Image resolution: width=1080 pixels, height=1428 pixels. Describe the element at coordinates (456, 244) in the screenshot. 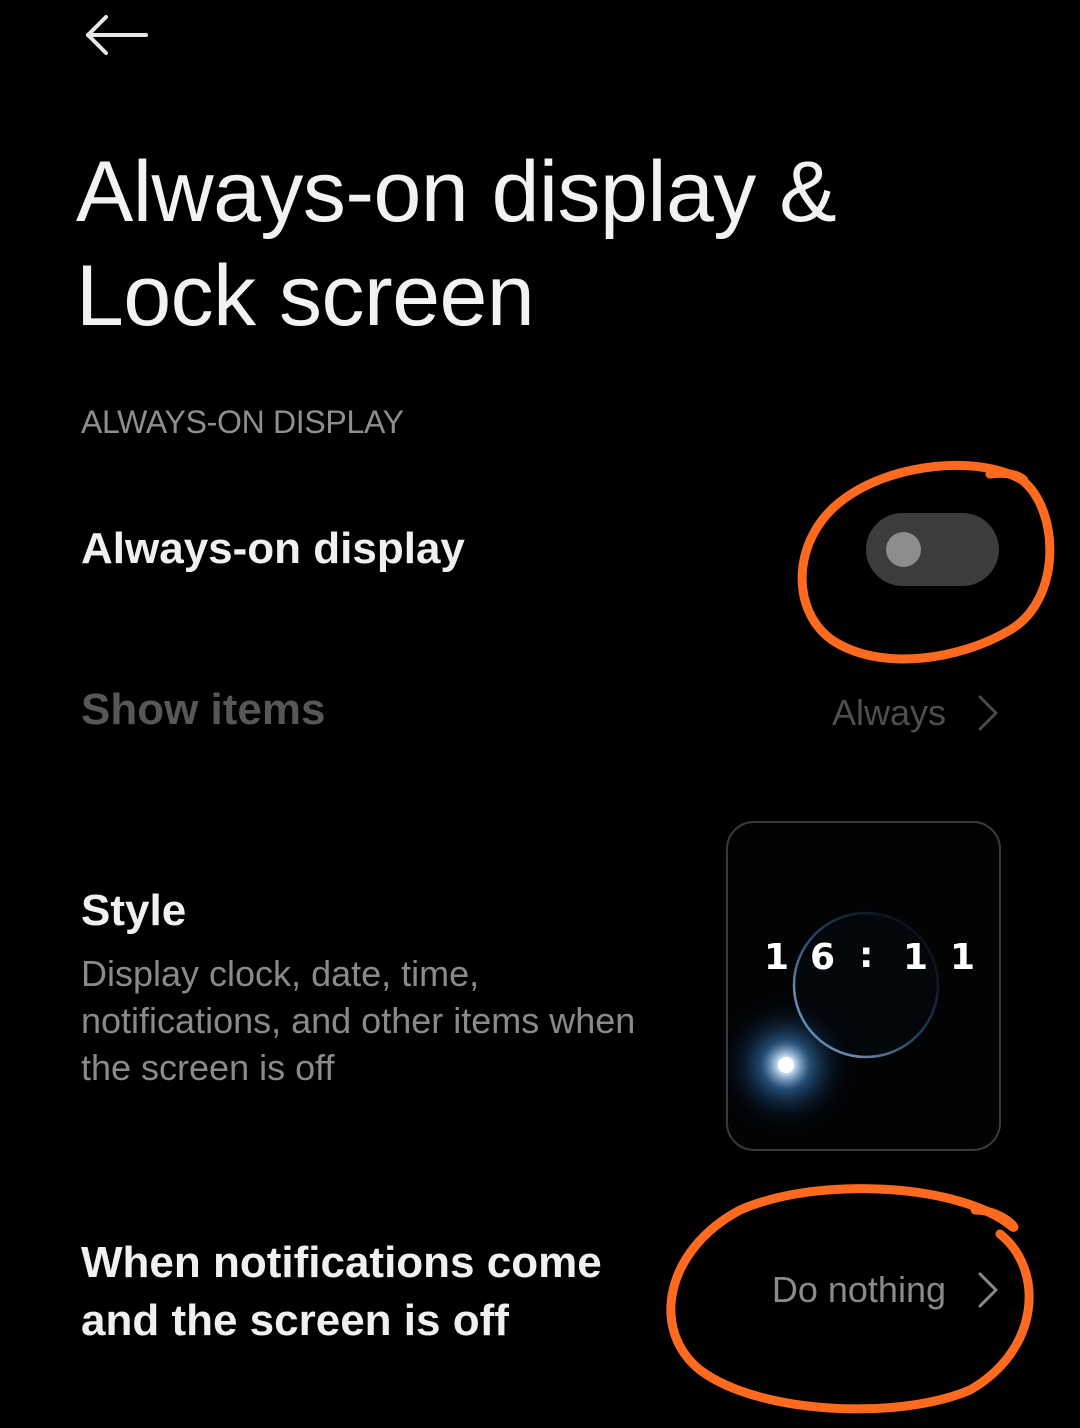

I see `page-title: Always-on display & Lock screen` at that location.